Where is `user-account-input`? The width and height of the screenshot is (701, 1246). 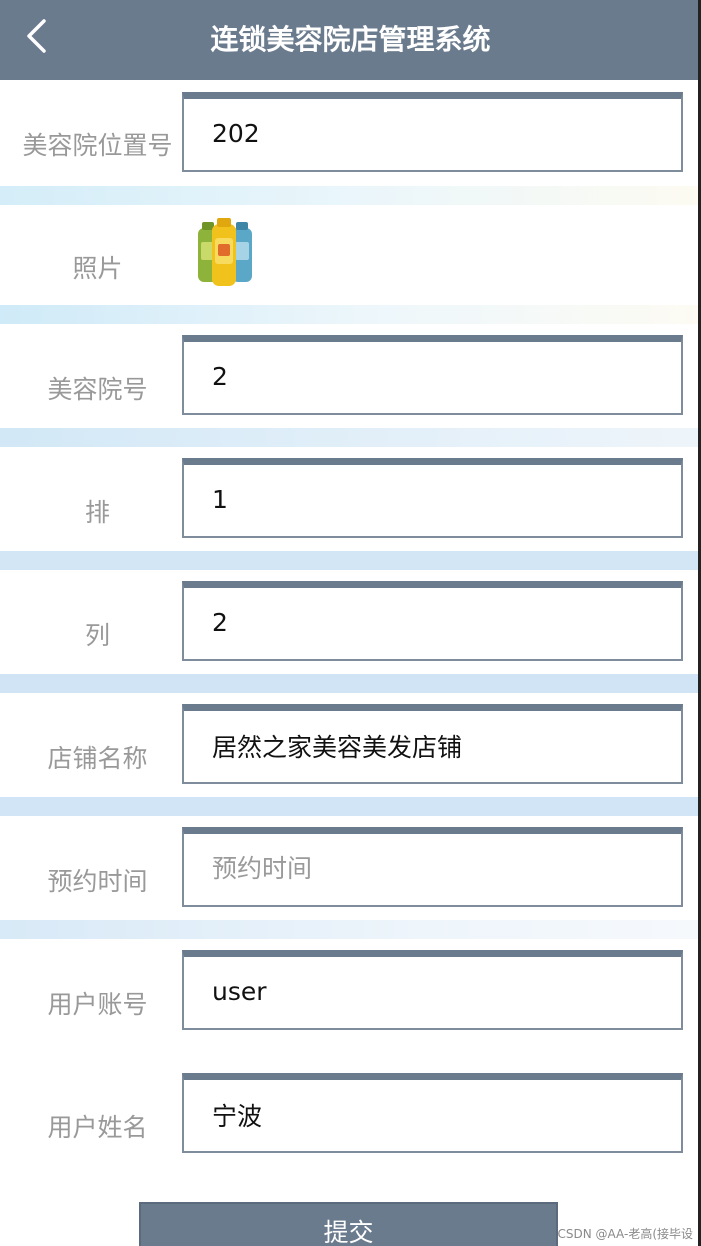 user-account-input is located at coordinates (432, 992).